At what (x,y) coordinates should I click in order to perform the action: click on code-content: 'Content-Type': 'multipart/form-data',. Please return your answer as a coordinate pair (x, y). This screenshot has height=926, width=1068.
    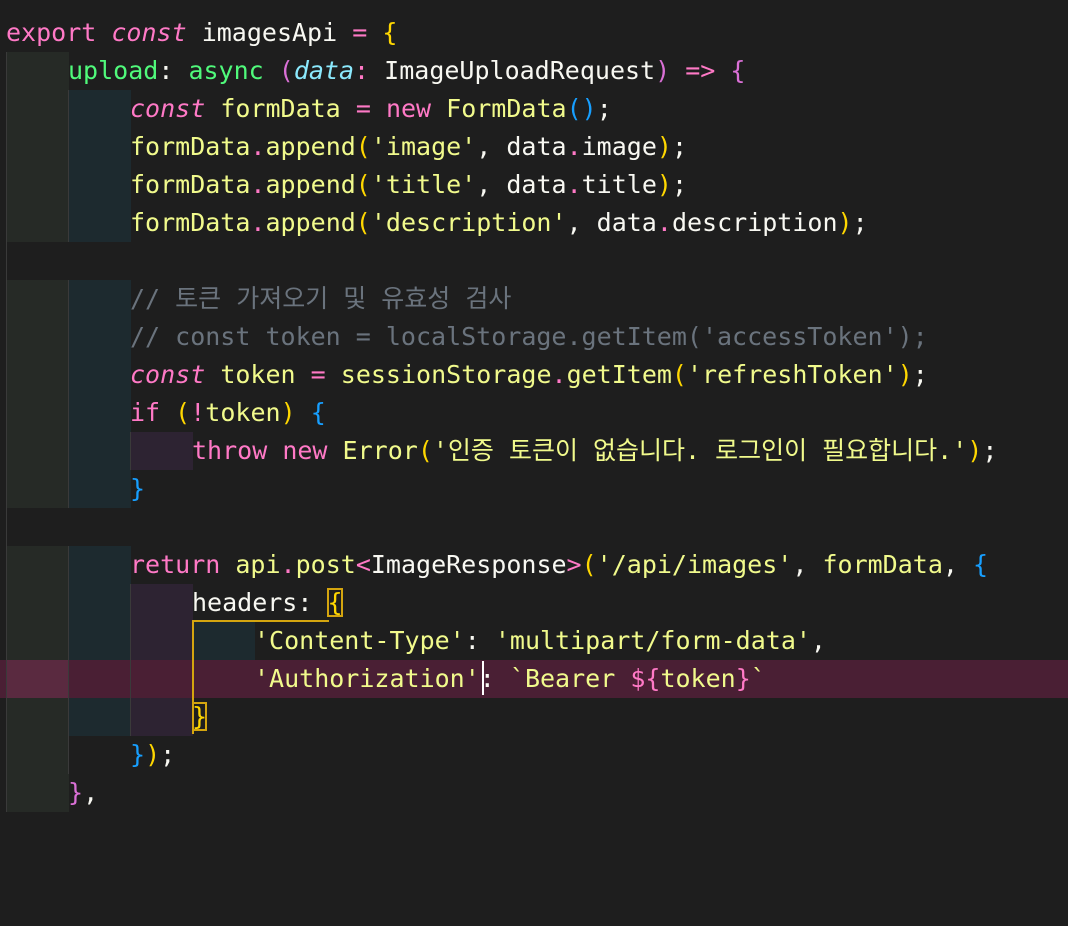
    Looking at the image, I should click on (540, 641).